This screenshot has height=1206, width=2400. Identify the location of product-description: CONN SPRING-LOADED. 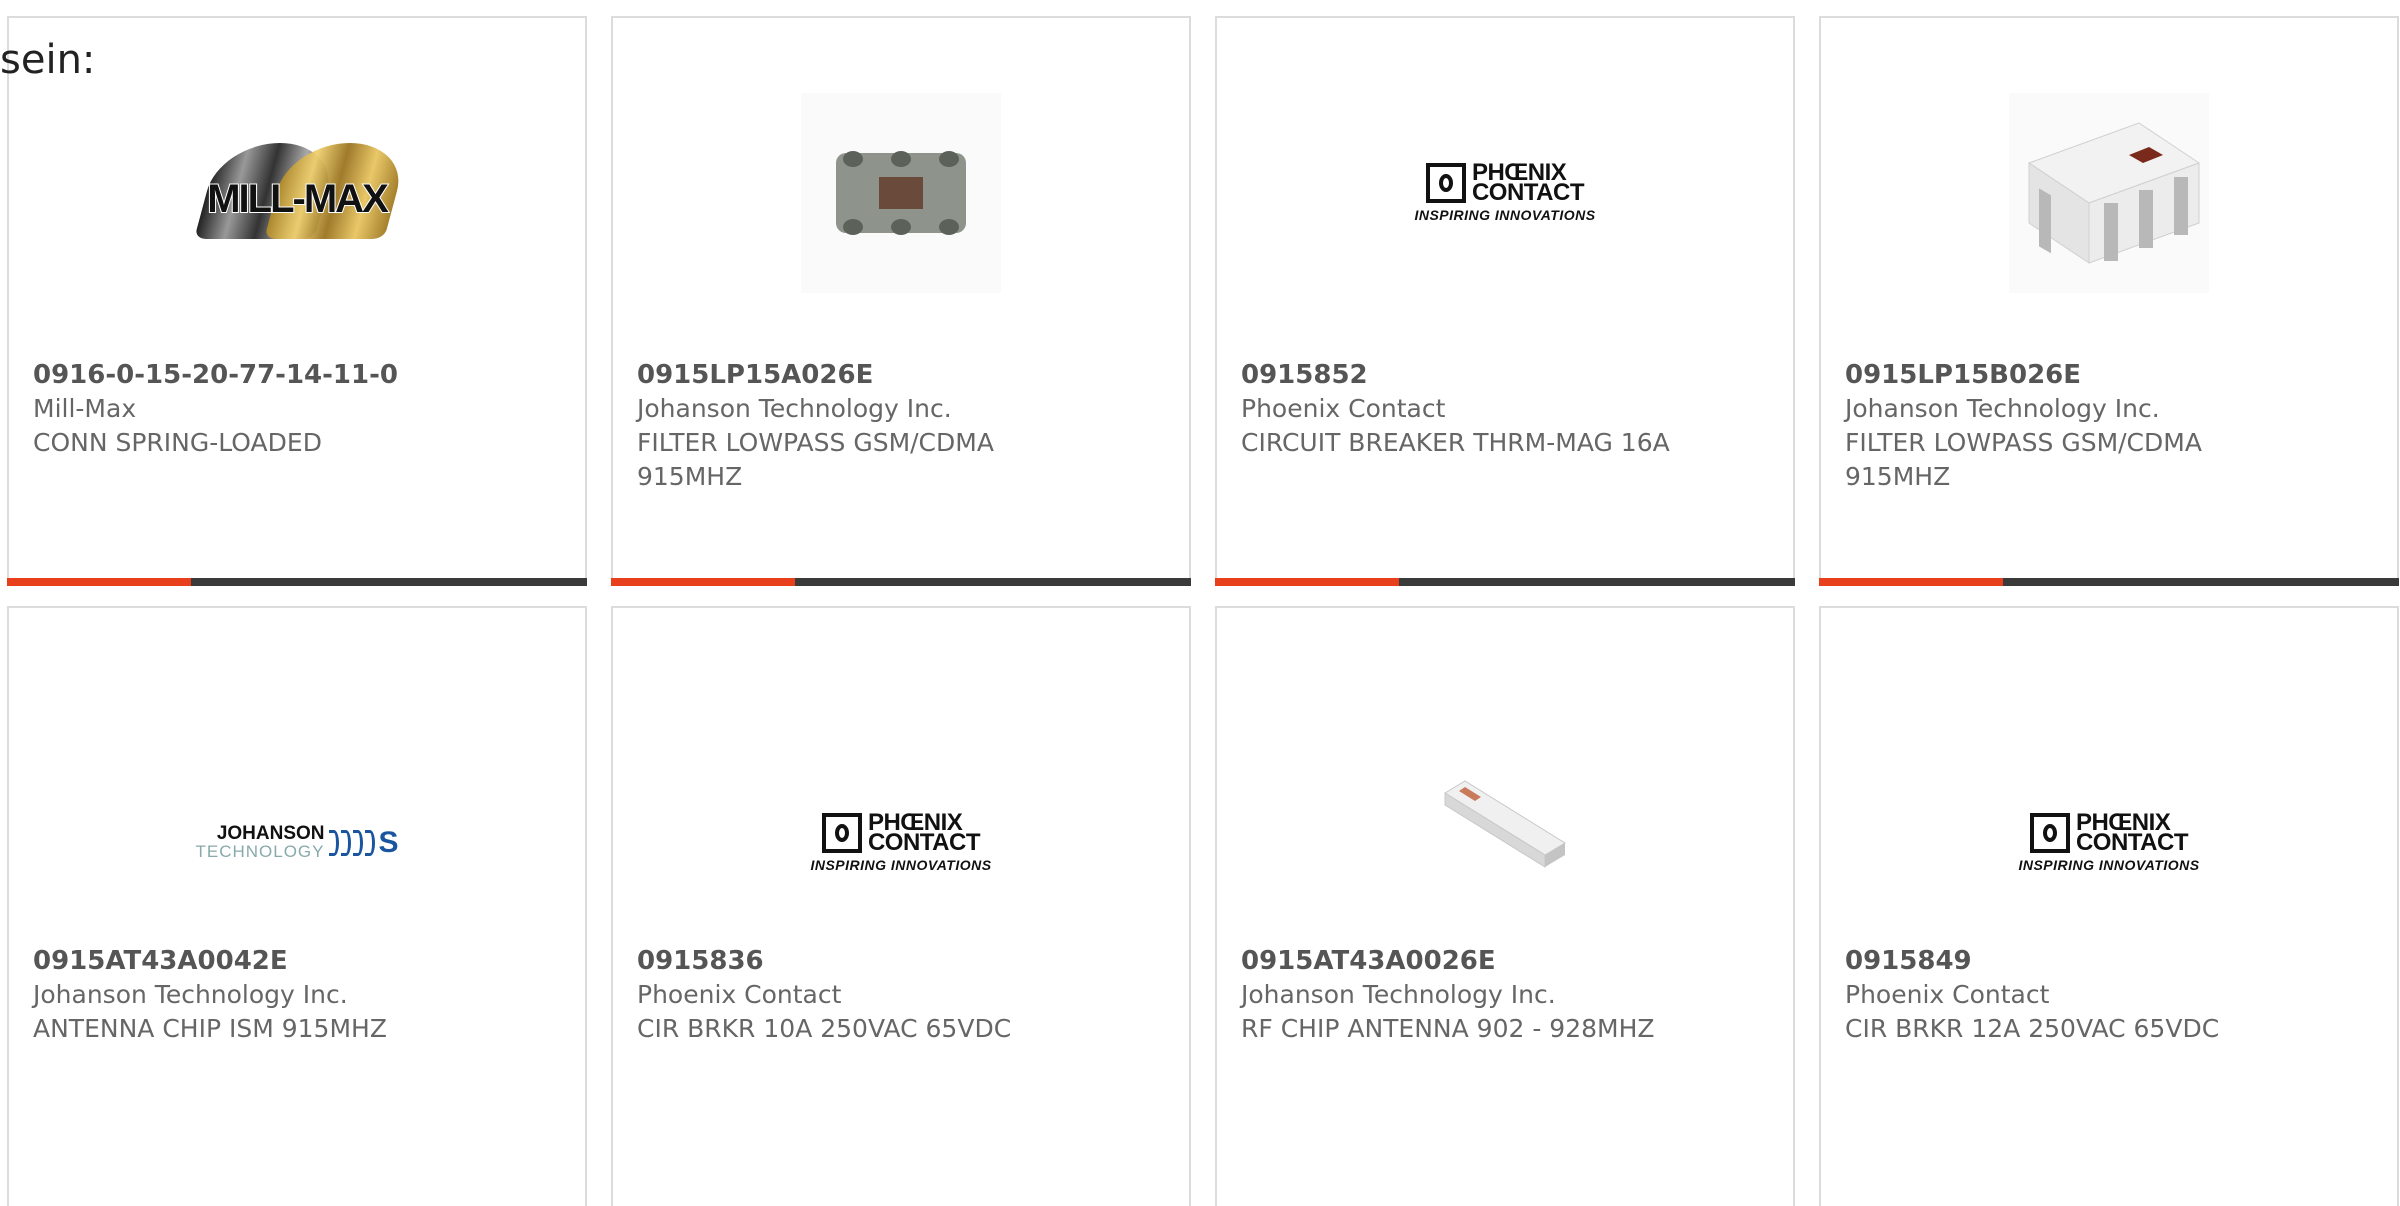
(177, 442).